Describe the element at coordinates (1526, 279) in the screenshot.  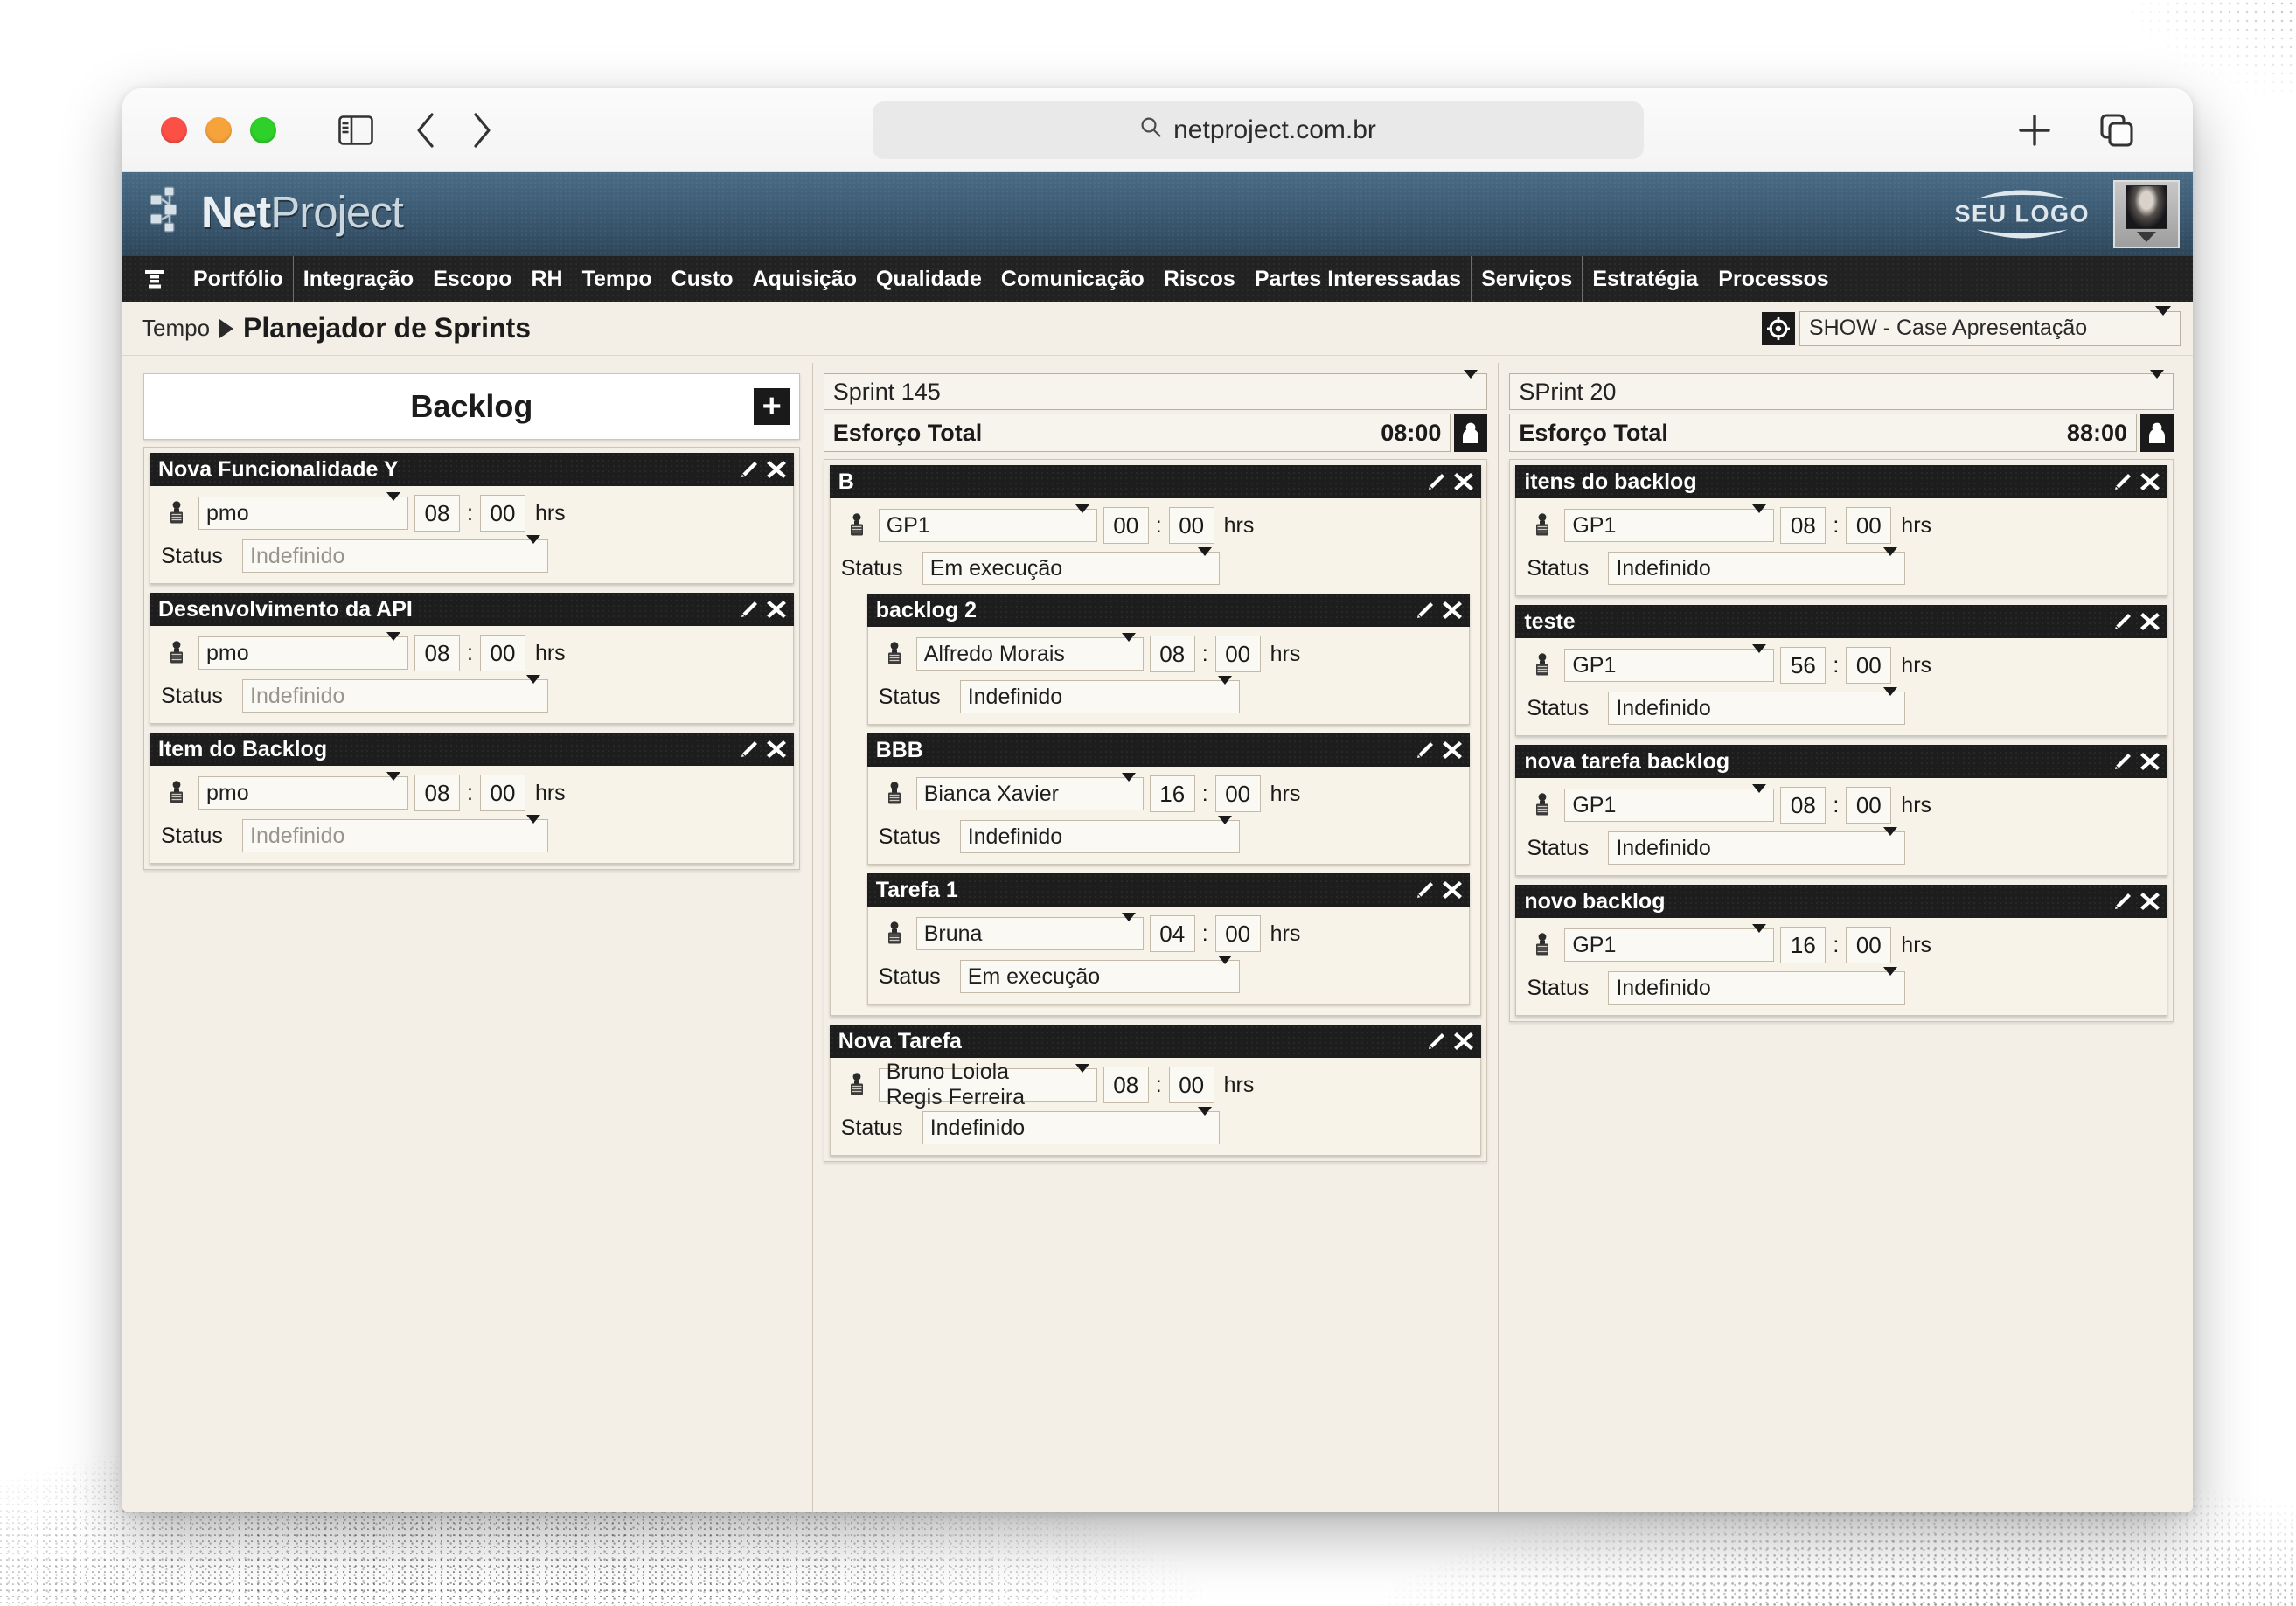
I see `nav-item-servi-os: Serviços` at that location.